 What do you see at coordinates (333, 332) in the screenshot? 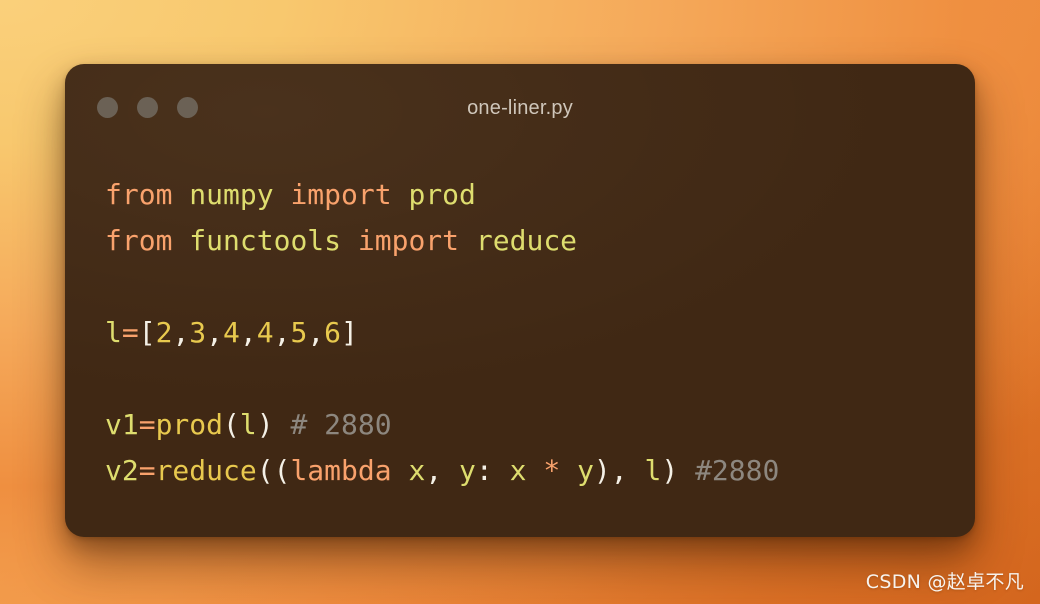
I see `code-token-number: 6` at bounding box center [333, 332].